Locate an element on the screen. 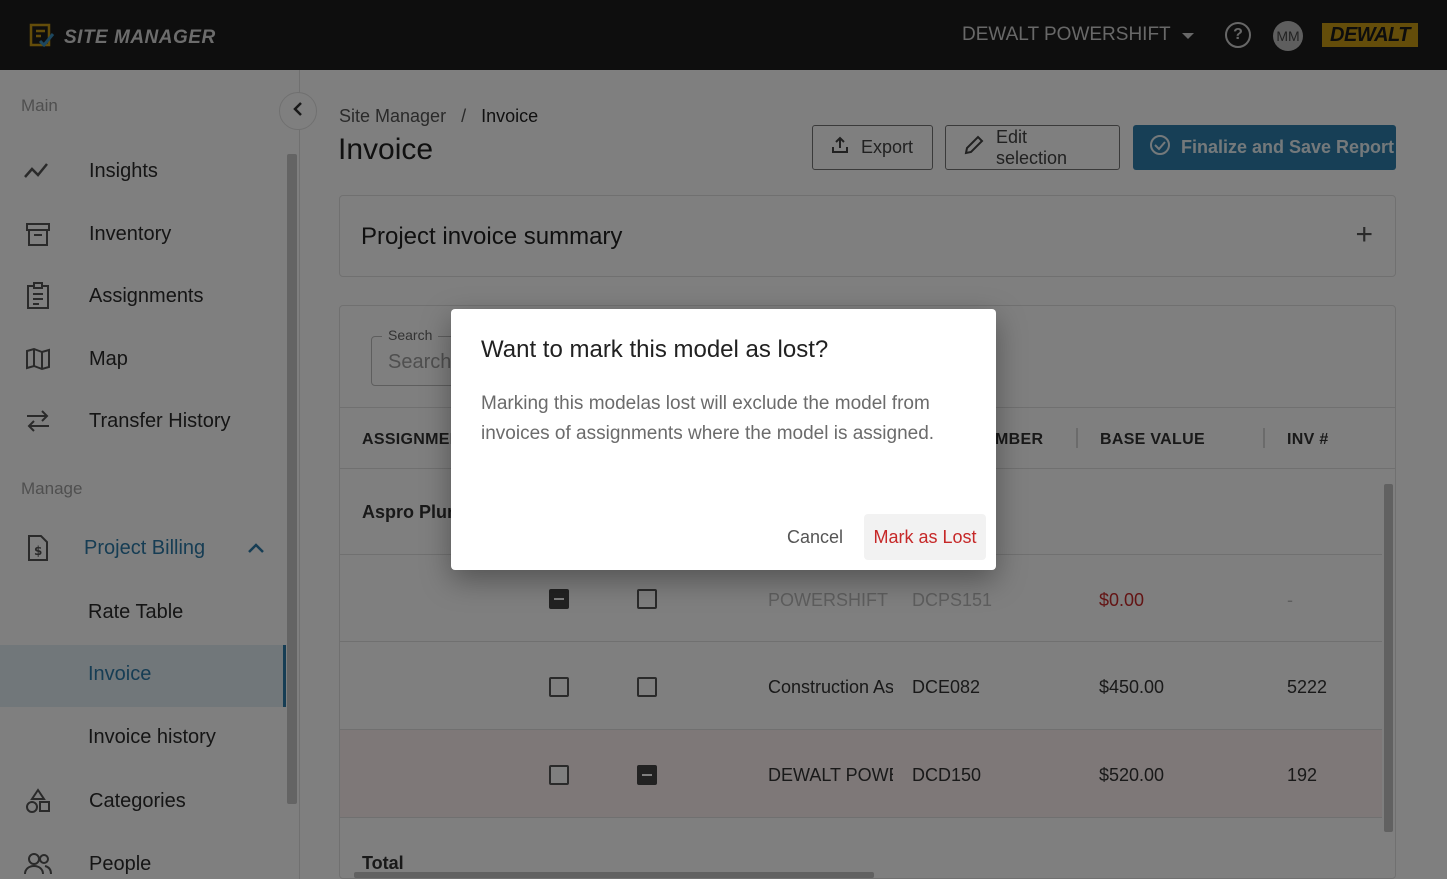 This screenshot has height=879, width=1447. cancel-button: Cancel is located at coordinates (815, 537).